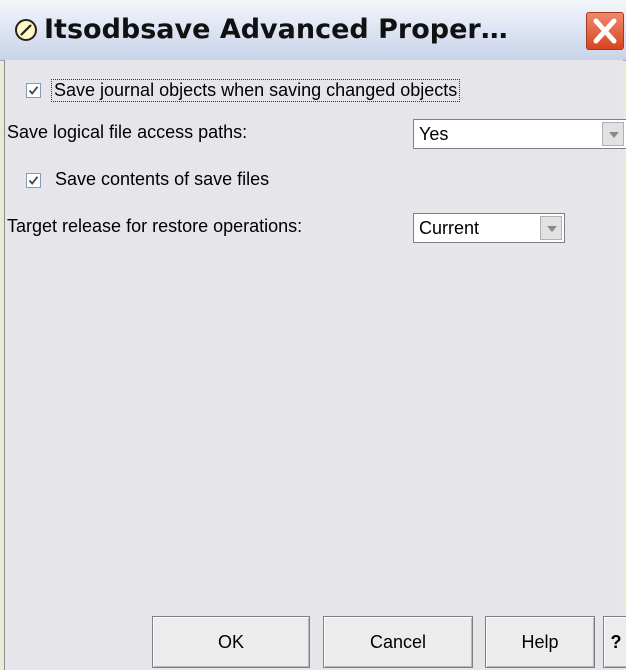  I want to click on whats-this-button: ?, so click(614, 642).